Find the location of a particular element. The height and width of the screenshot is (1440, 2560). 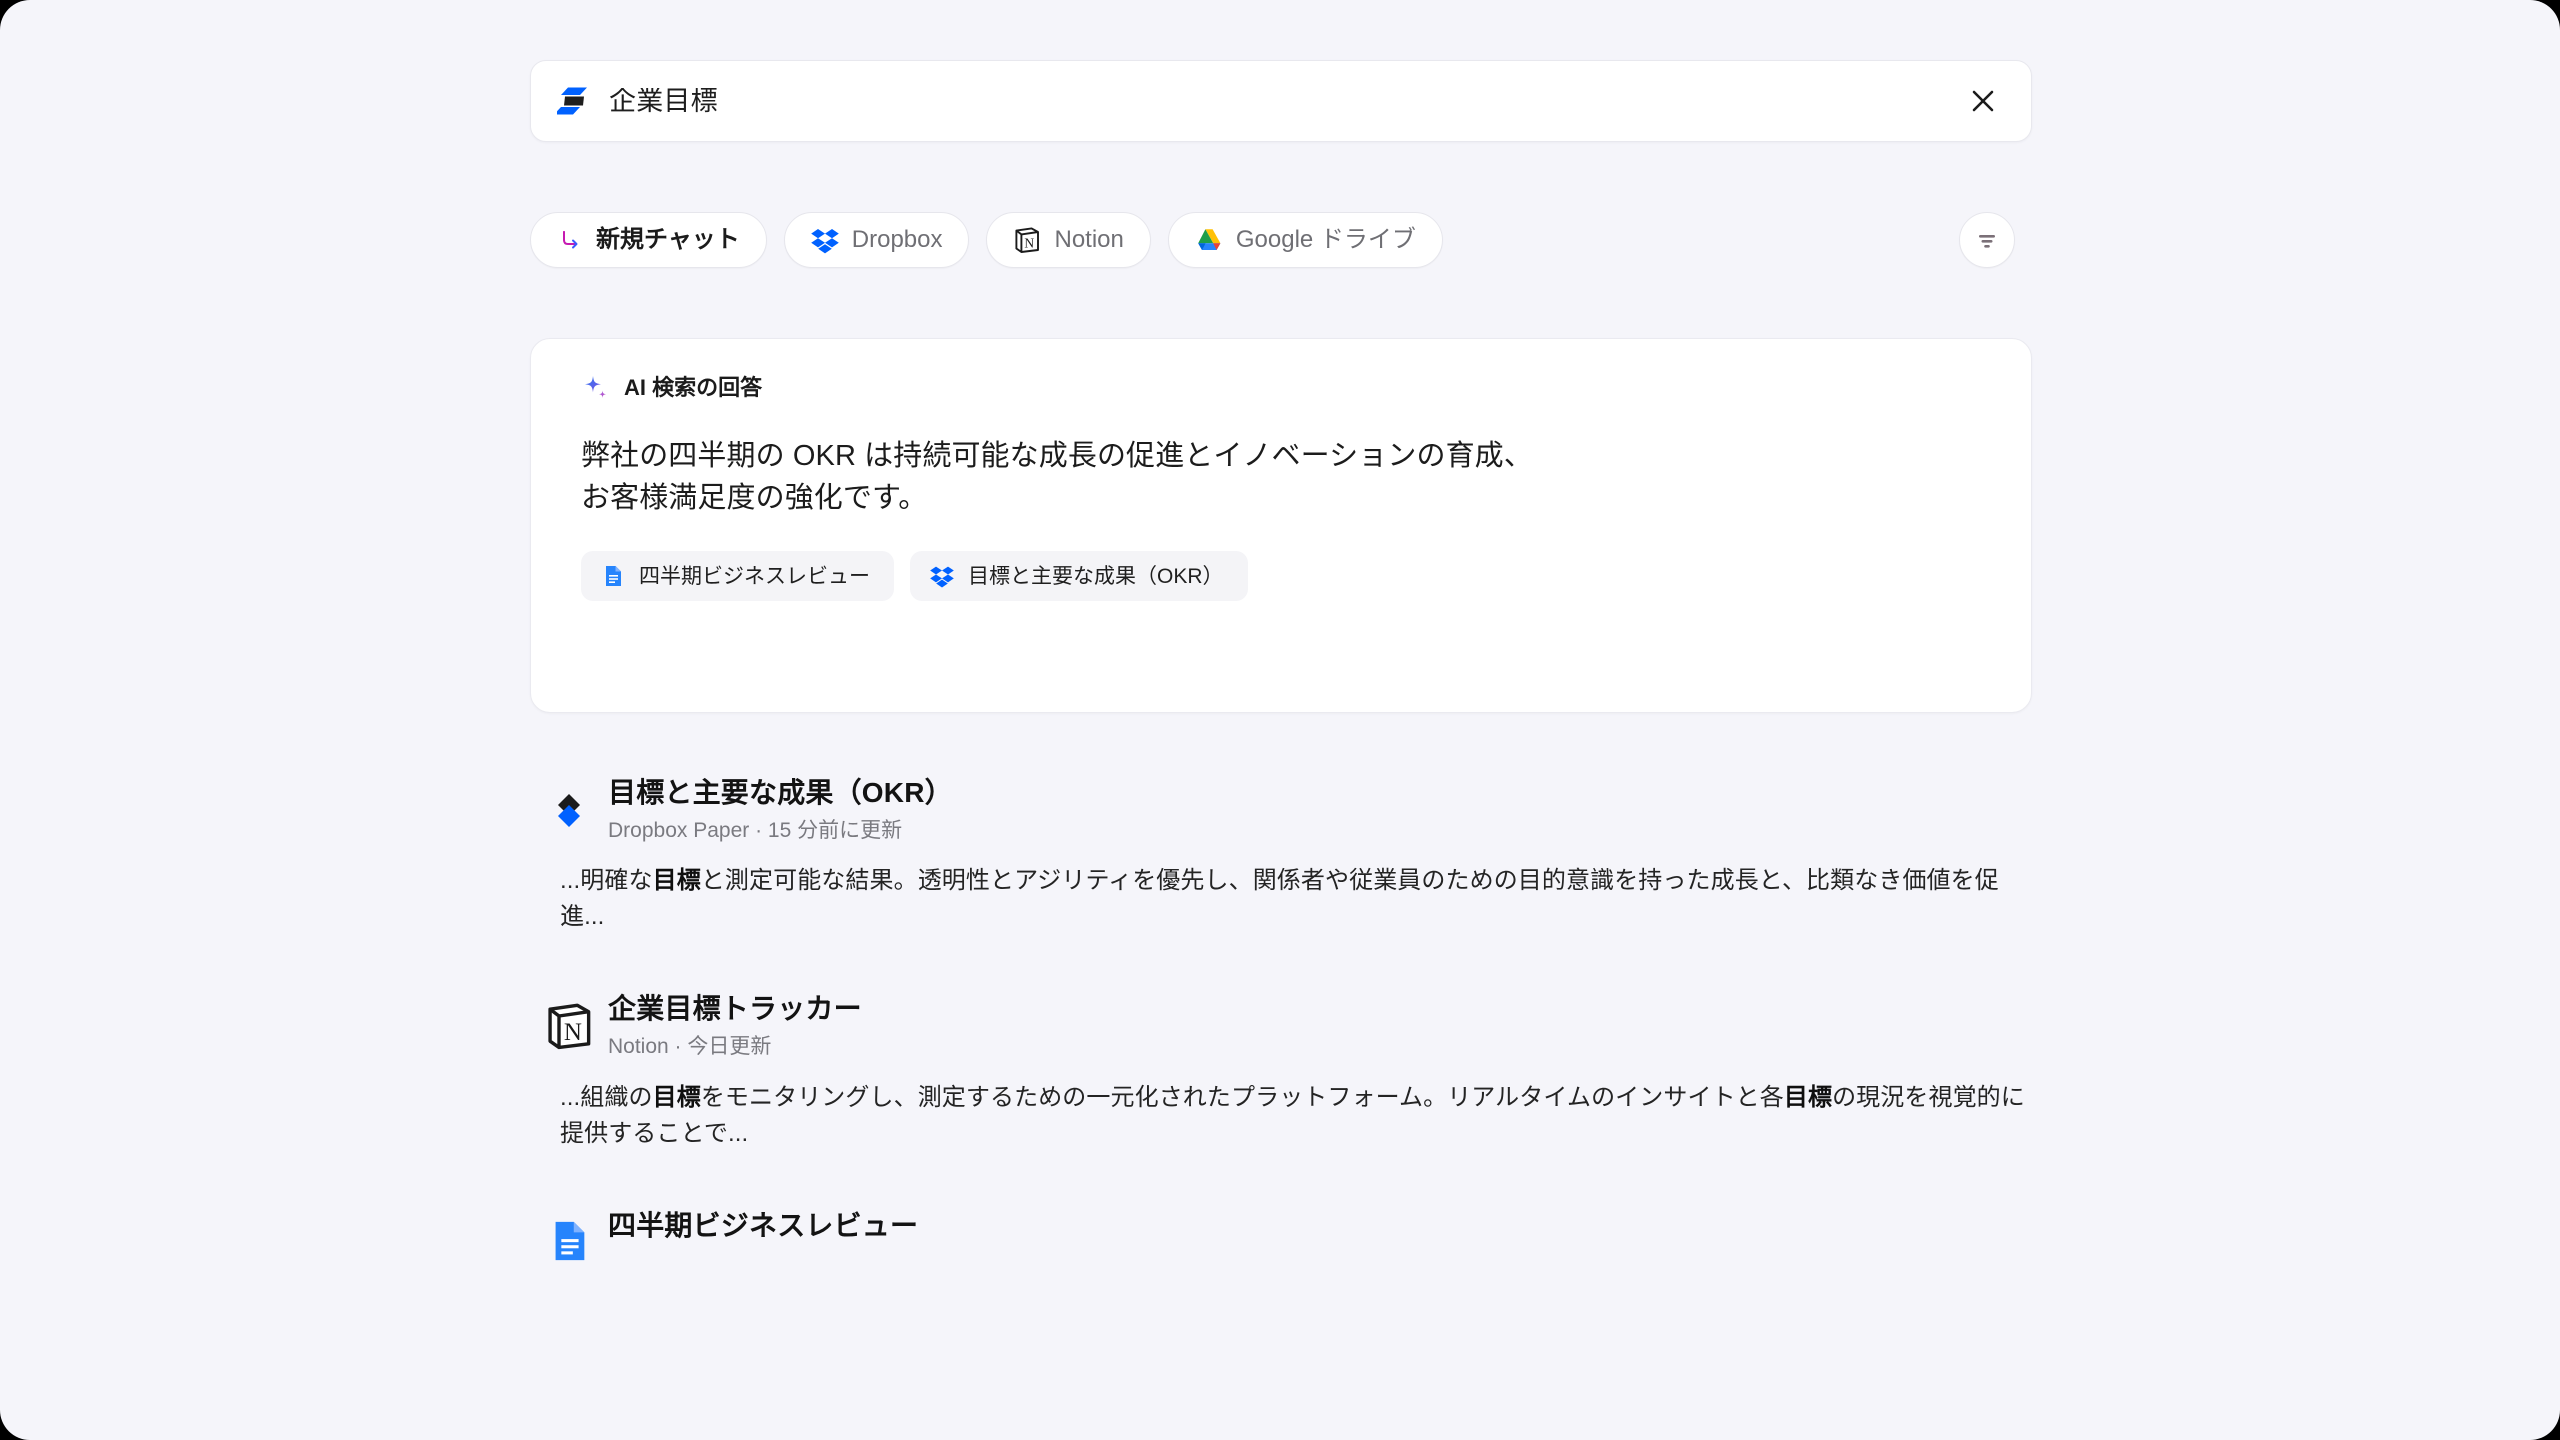

source-chip-label: 四半期ビジネスレビュー is located at coordinates (754, 576).